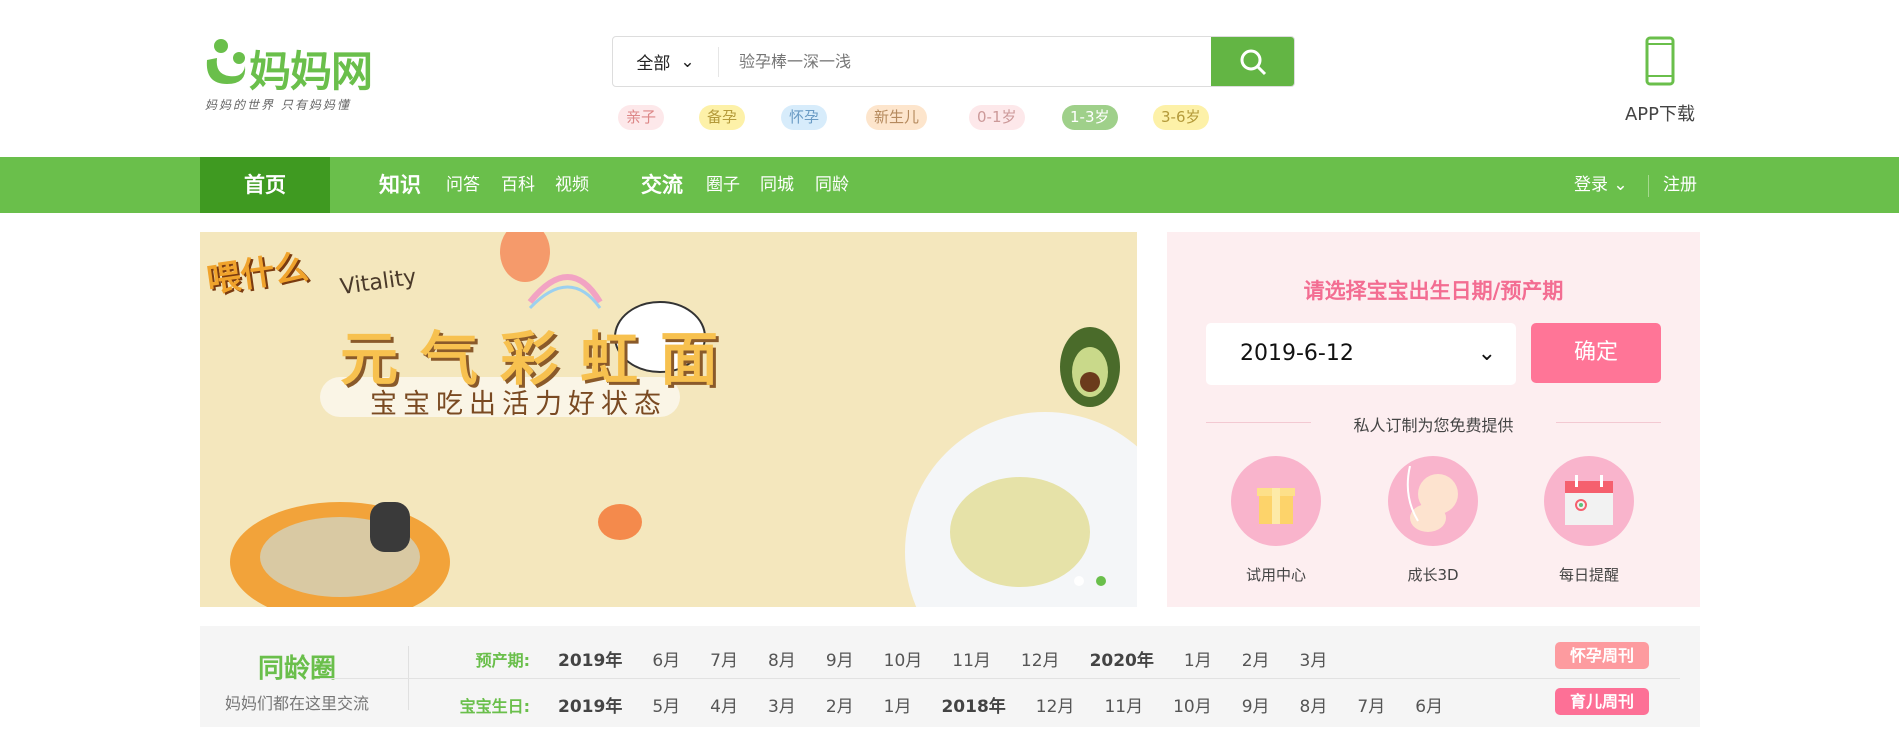  I want to click on fetus-icon, so click(1432, 499).